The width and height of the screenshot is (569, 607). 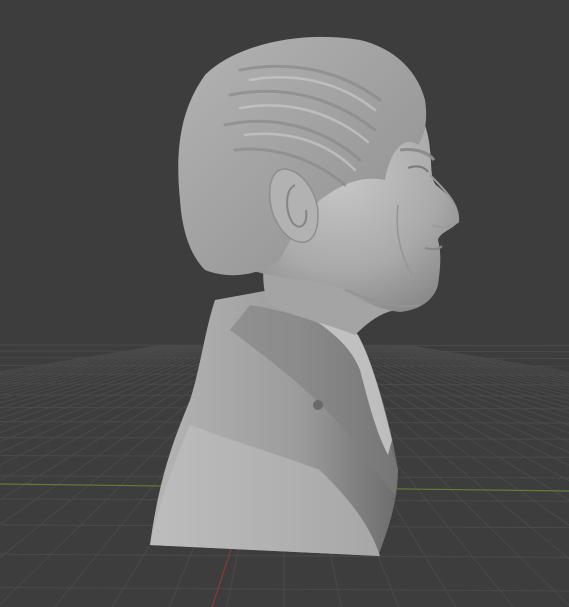 I want to click on bust-button, so click(x=318, y=405).